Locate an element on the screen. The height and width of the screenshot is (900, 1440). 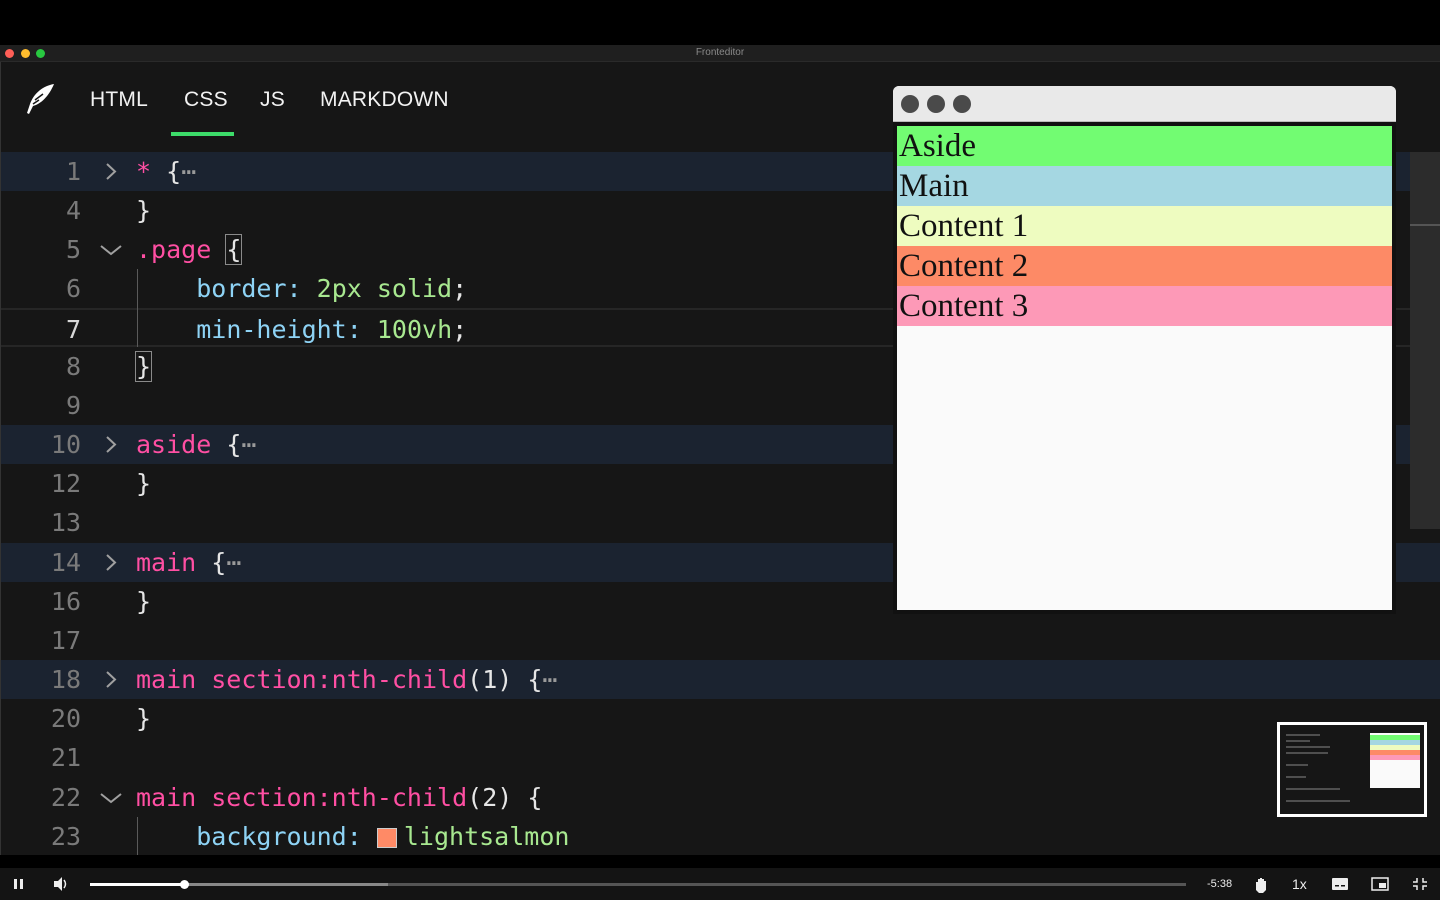
tab-markdown: MARKDOWN is located at coordinates (384, 100).